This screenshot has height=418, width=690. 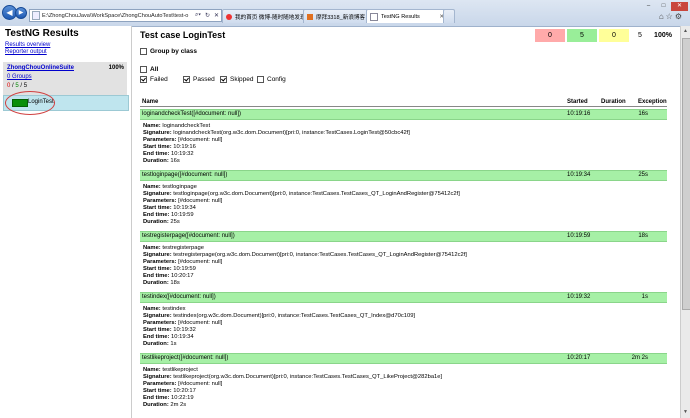 I want to click on stop-icon: ✕, so click(x=216, y=15).